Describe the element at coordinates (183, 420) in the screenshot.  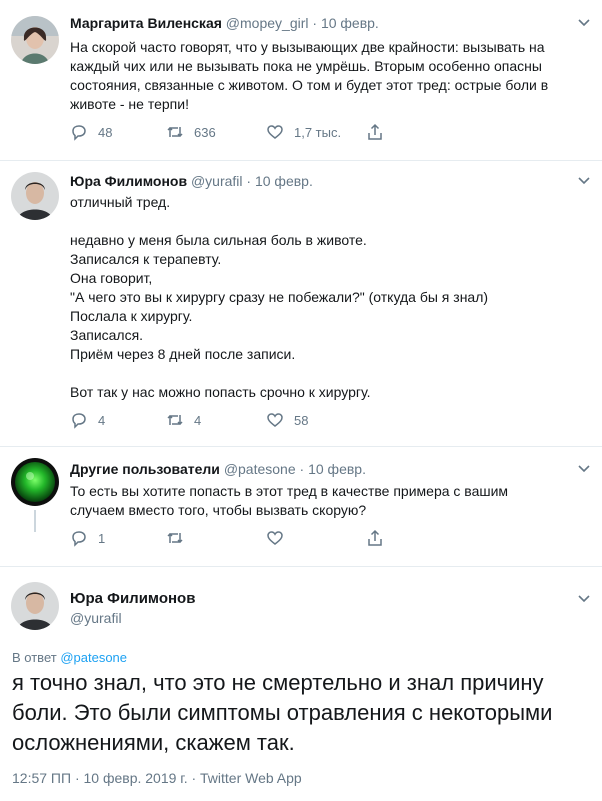
I see `retweet-button: 4` at that location.